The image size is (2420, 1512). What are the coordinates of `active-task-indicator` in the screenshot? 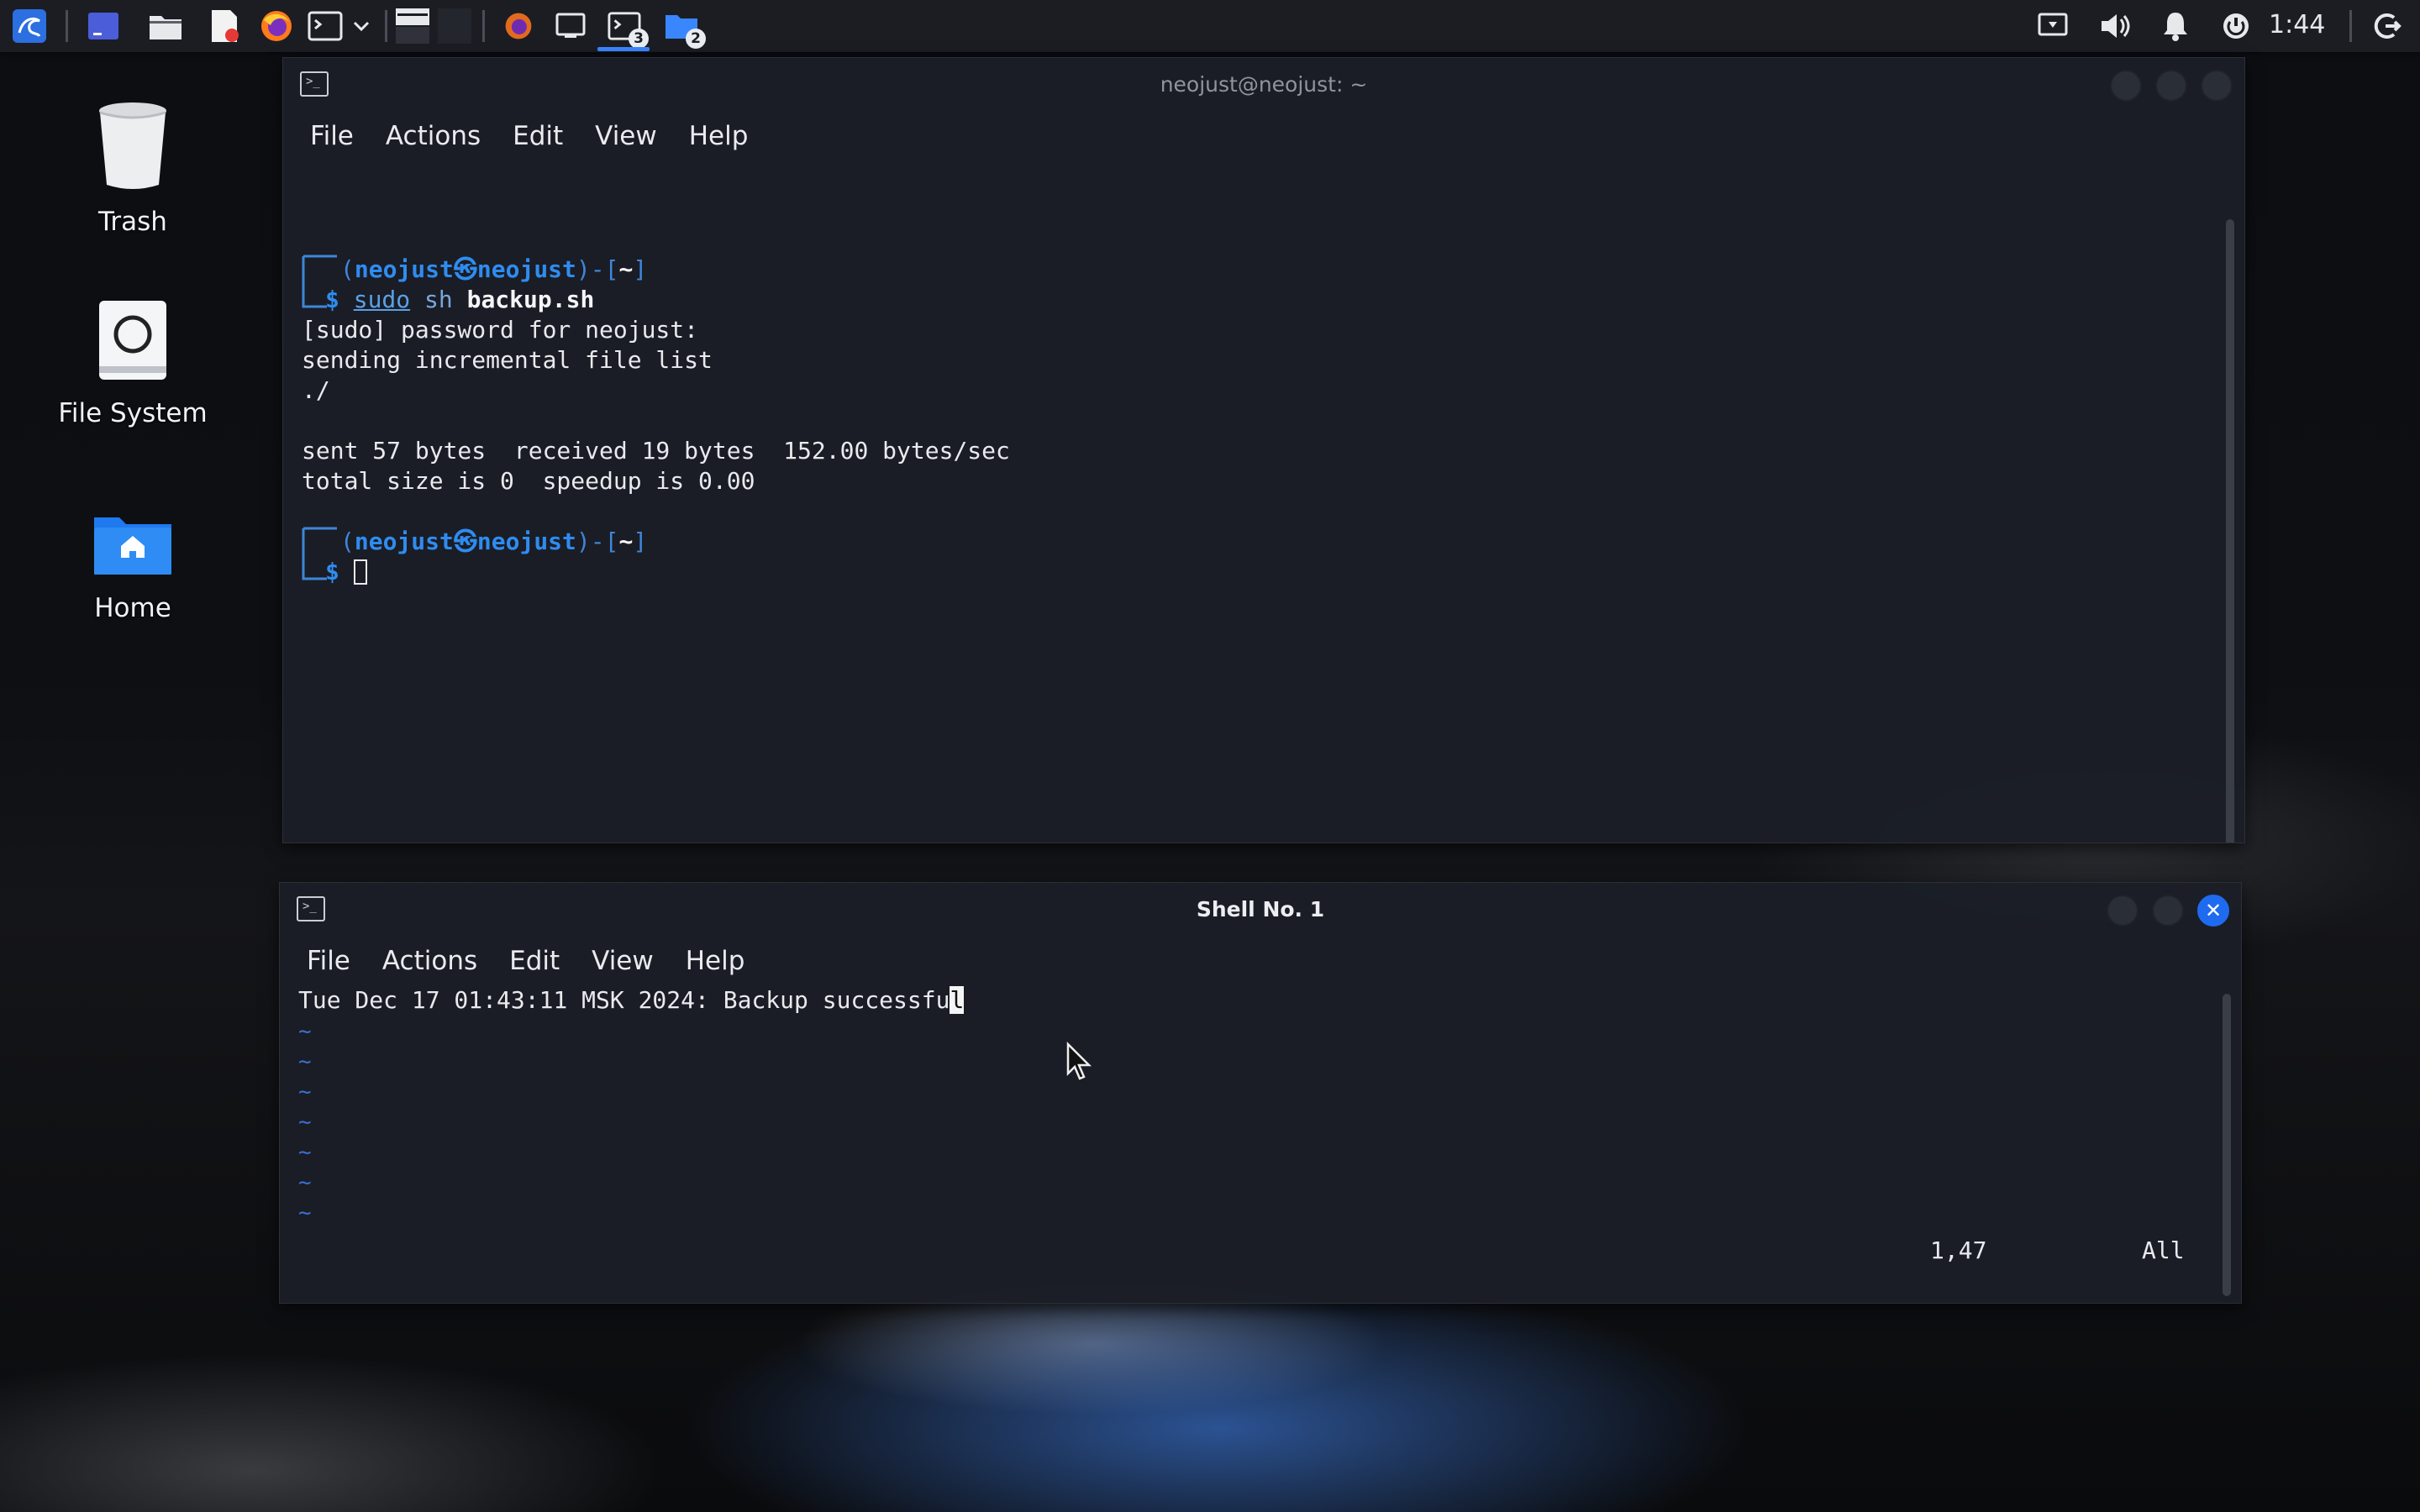 It's located at (623, 49).